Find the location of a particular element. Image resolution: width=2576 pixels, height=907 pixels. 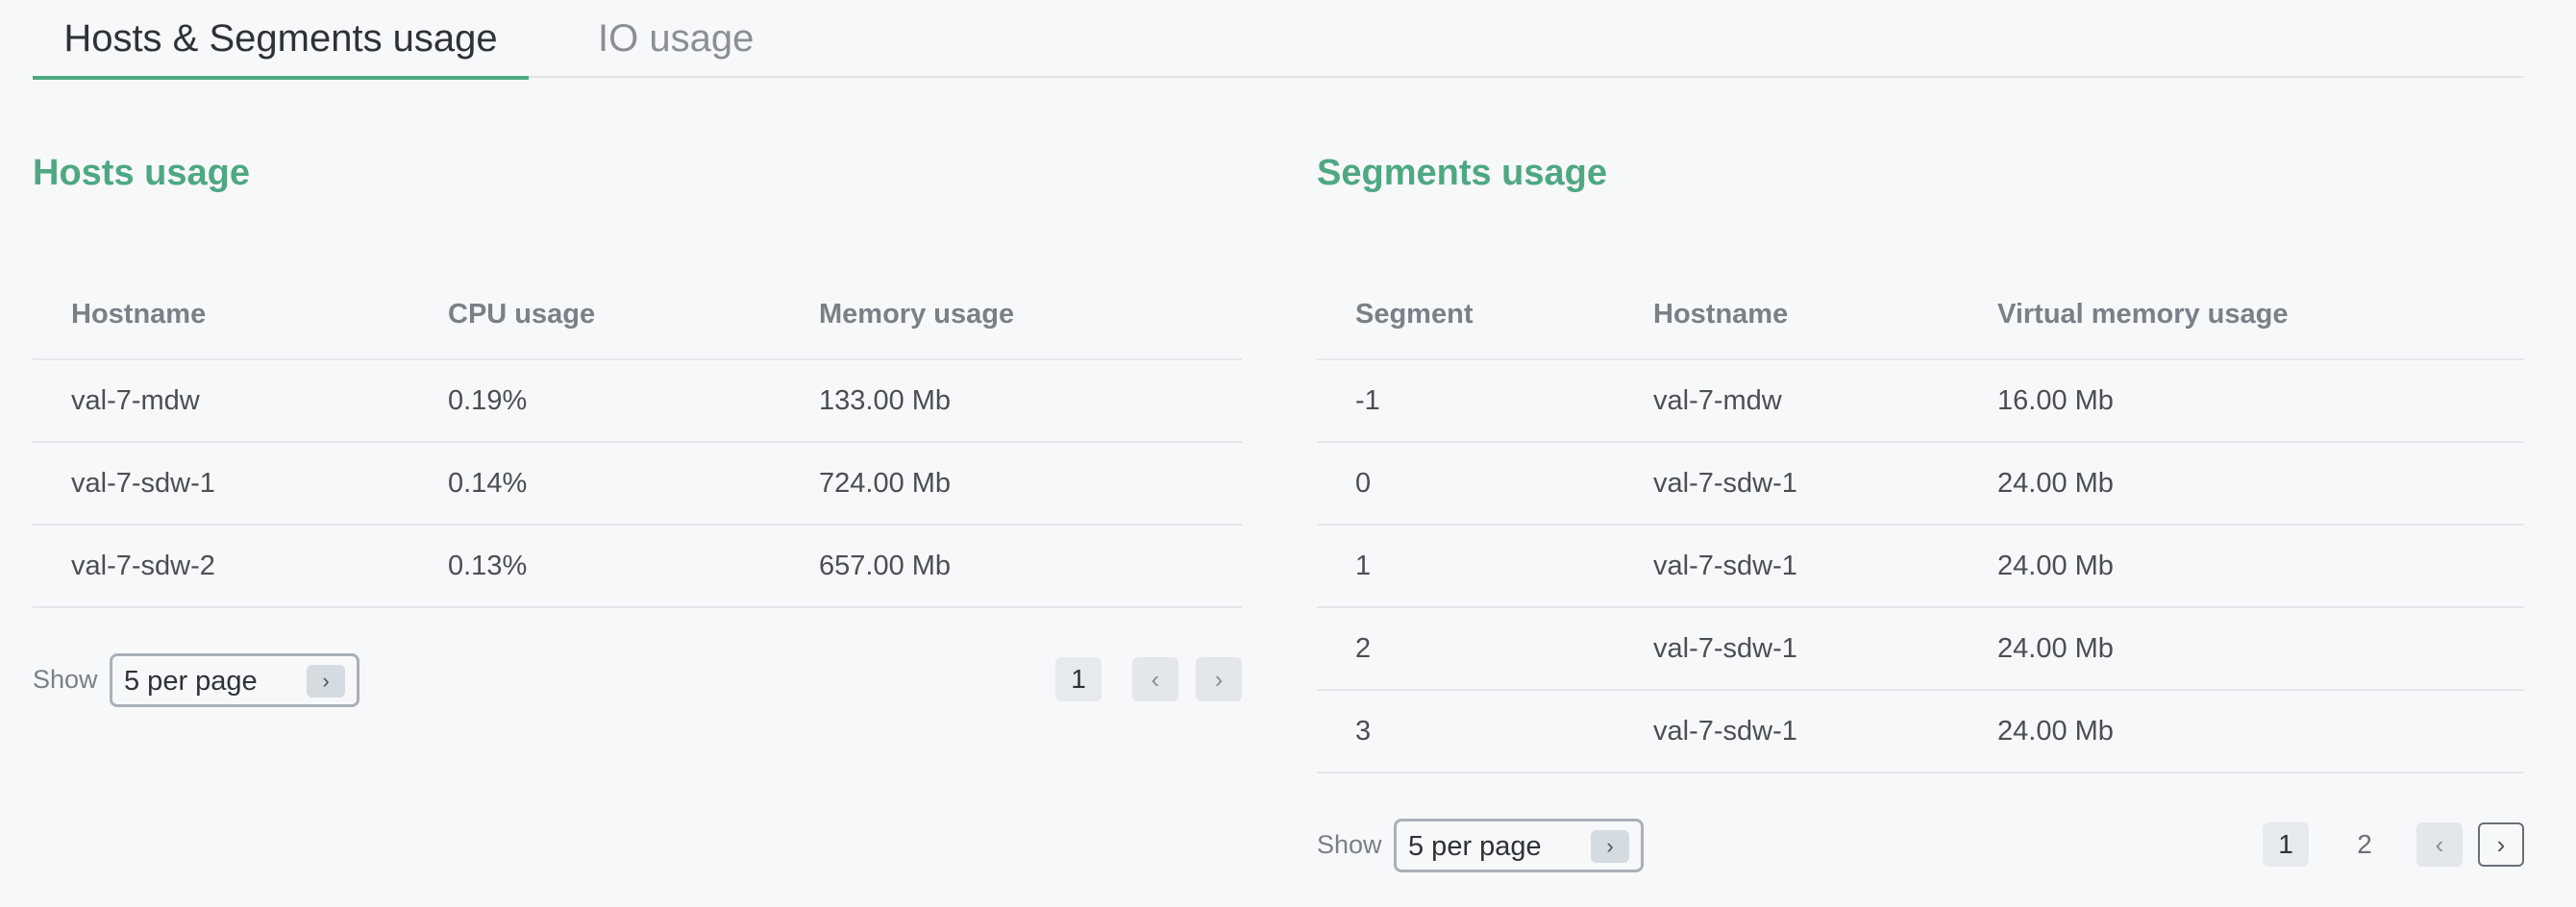

cpu-usage-cell: 0.14% is located at coordinates (595, 484).